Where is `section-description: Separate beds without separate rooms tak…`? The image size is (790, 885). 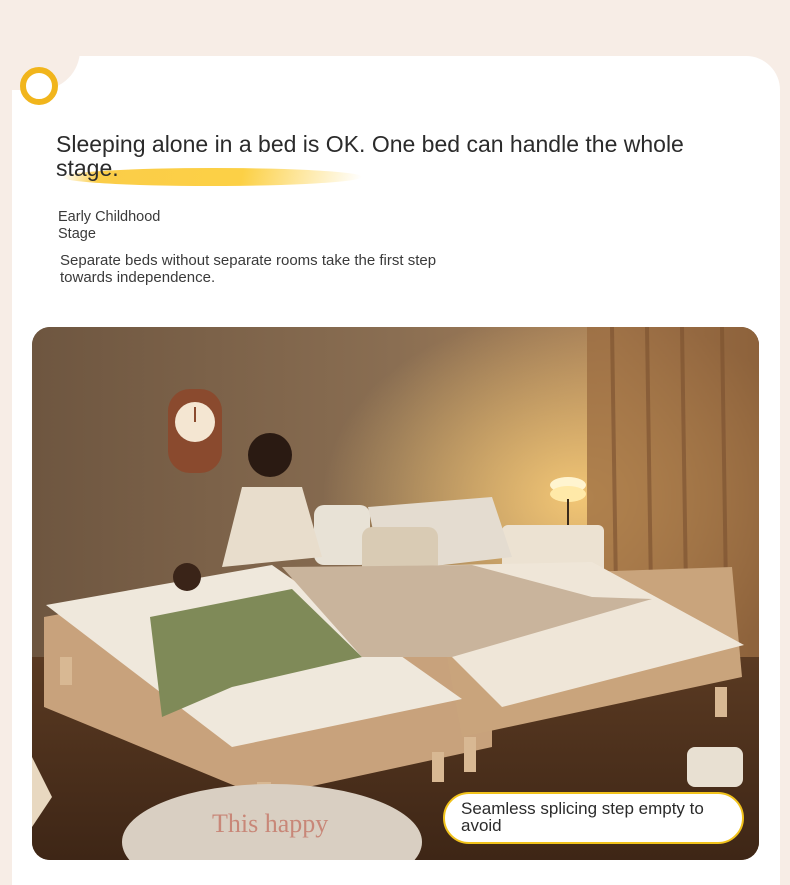
section-description: Separate beds without separate rooms tak… is located at coordinates (248, 269).